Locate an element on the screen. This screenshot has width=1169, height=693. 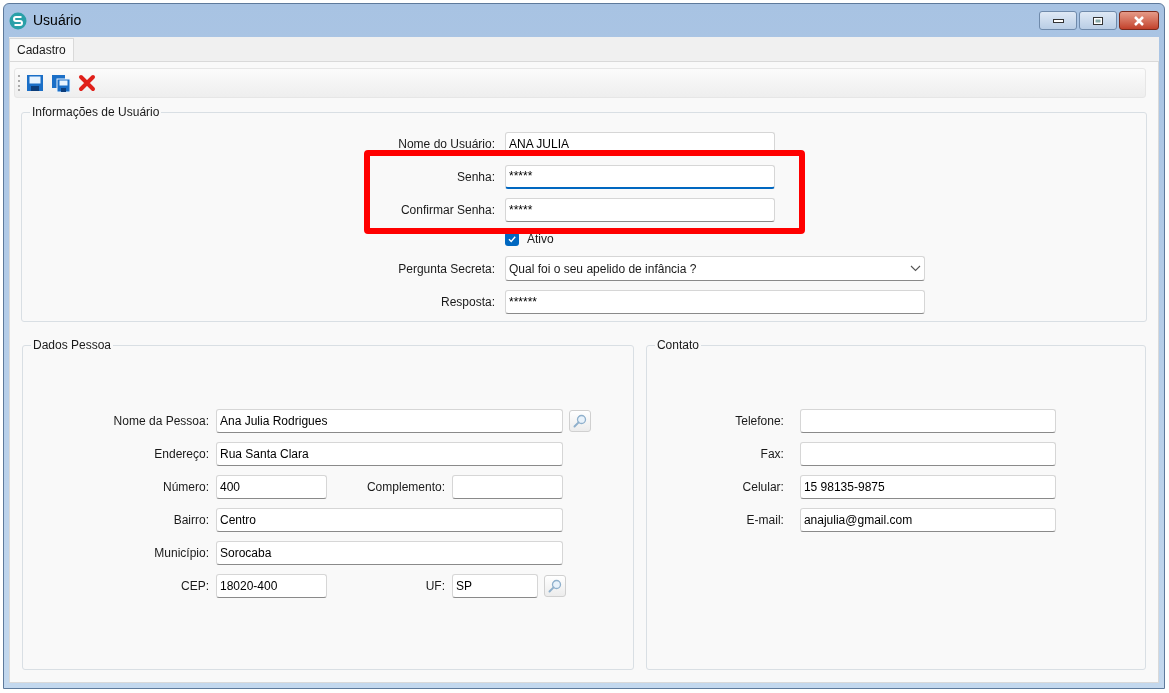
save-button is located at coordinates (35, 83).